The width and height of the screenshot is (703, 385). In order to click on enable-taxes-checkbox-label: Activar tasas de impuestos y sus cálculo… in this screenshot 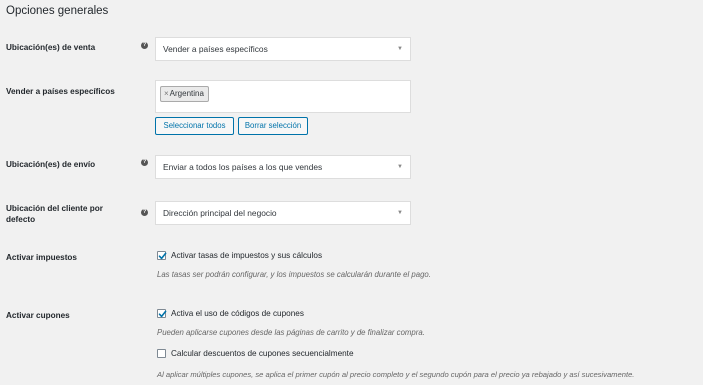, I will do `click(246, 256)`.